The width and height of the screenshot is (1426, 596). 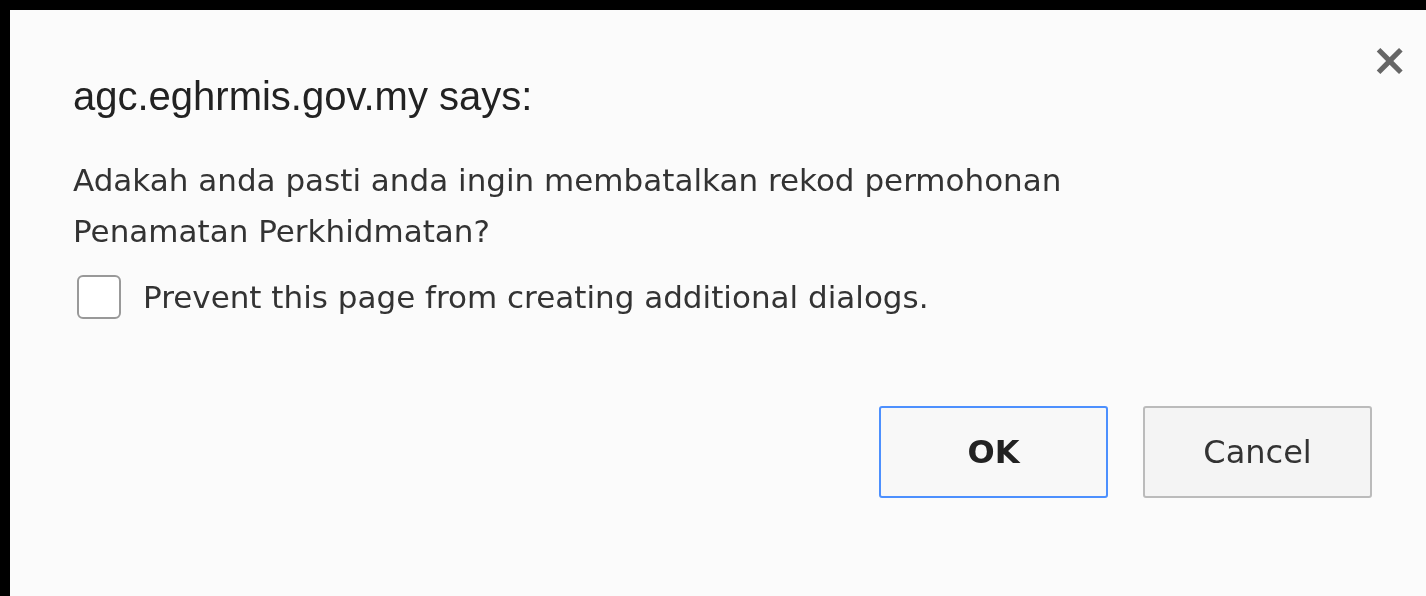 I want to click on ok-button: OK, so click(x=993, y=452).